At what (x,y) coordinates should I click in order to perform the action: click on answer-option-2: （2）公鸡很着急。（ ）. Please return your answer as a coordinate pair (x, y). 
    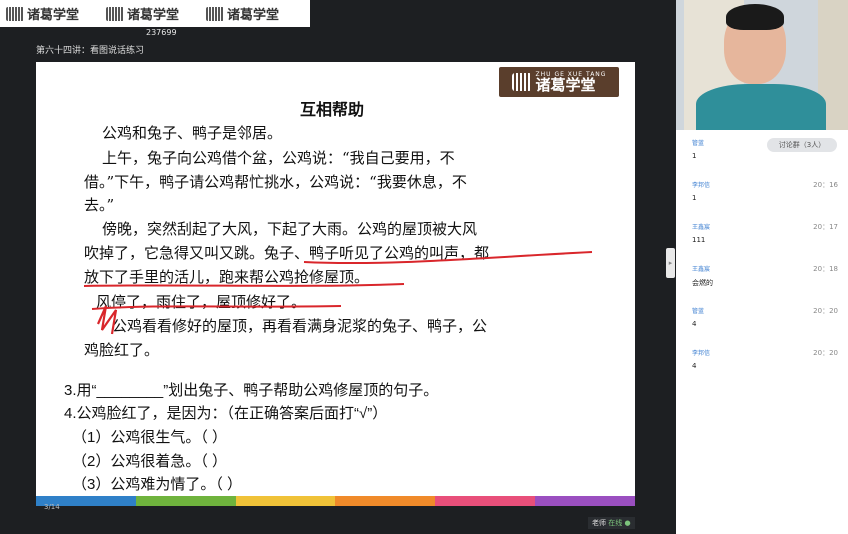
    Looking at the image, I should click on (150, 461).